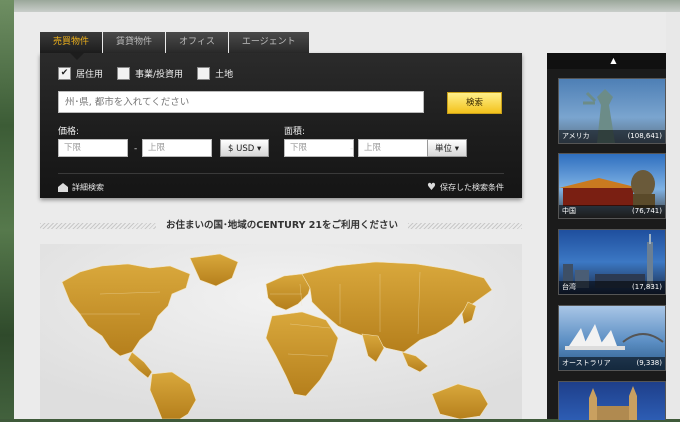 The height and width of the screenshot is (422, 680). Describe the element at coordinates (224, 75) in the screenshot. I see `checkbox-label: 土地` at that location.